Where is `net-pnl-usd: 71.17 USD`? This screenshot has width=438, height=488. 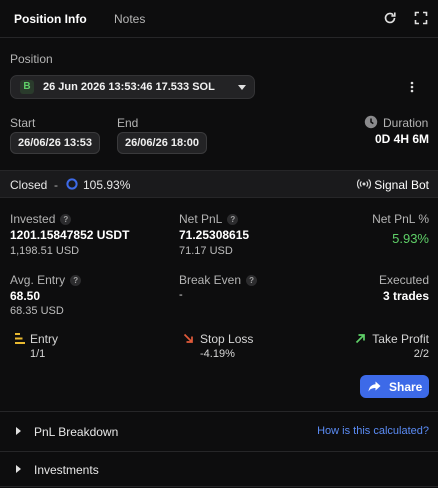
net-pnl-usd: 71.17 USD is located at coordinates (206, 251).